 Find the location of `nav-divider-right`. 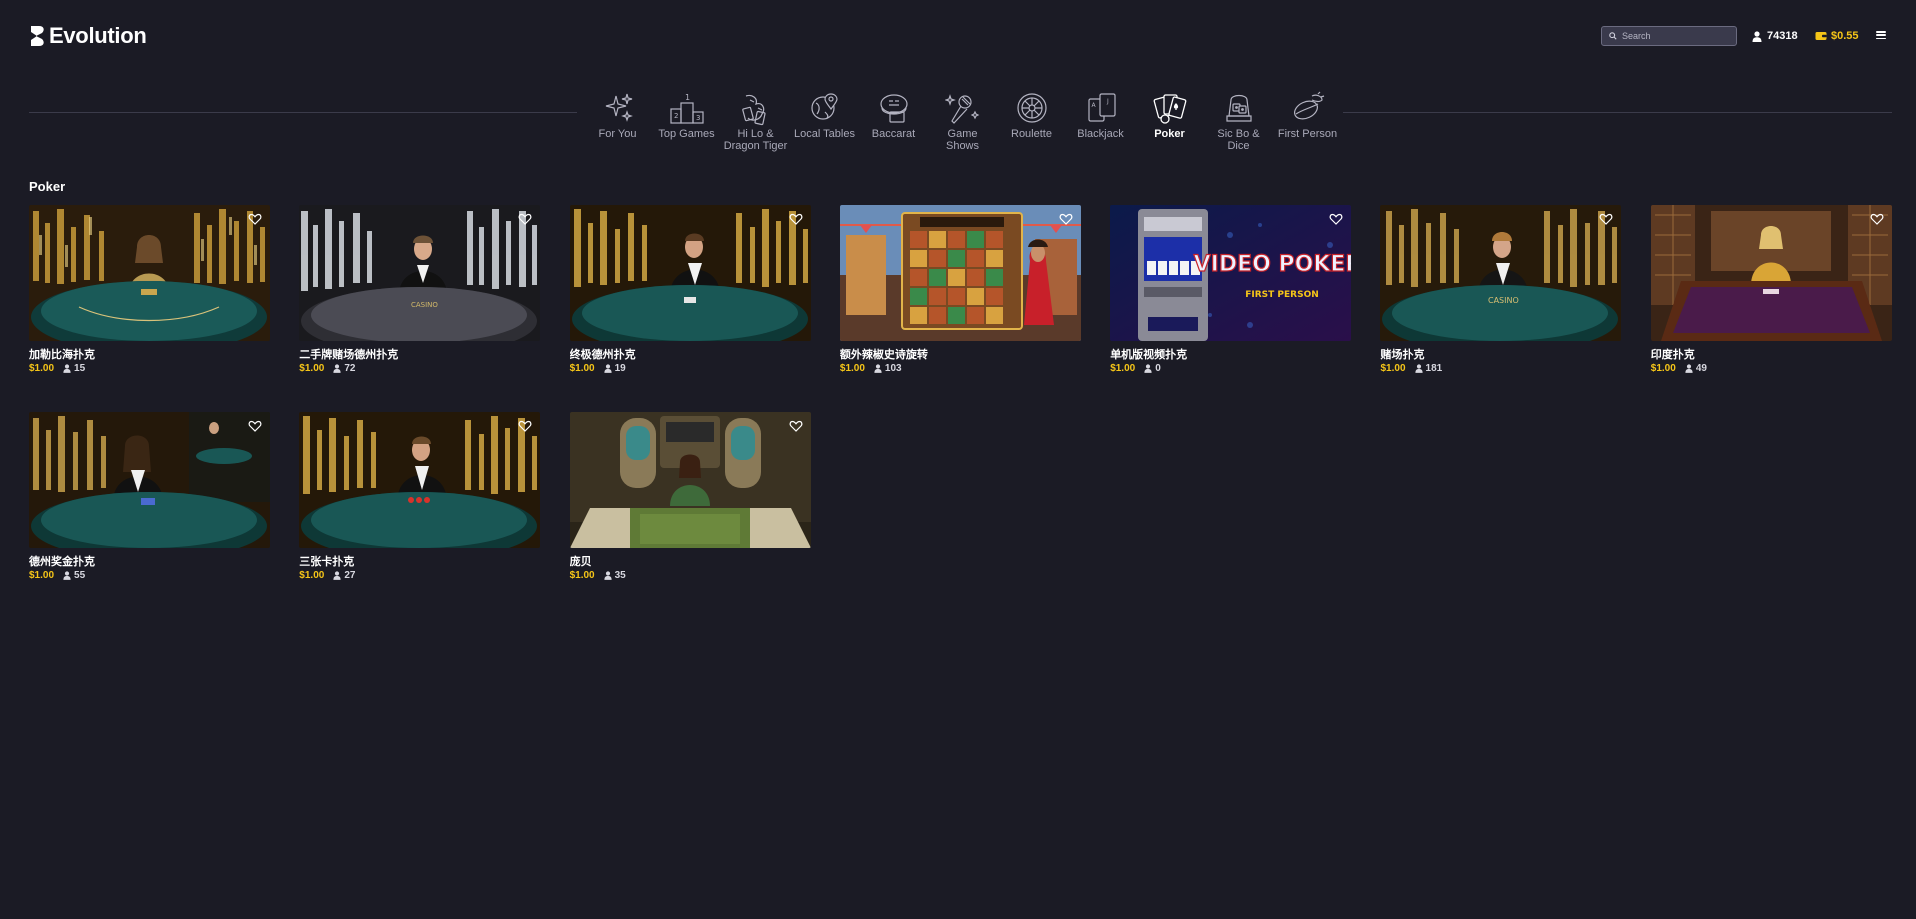

nav-divider-right is located at coordinates (1617, 112).